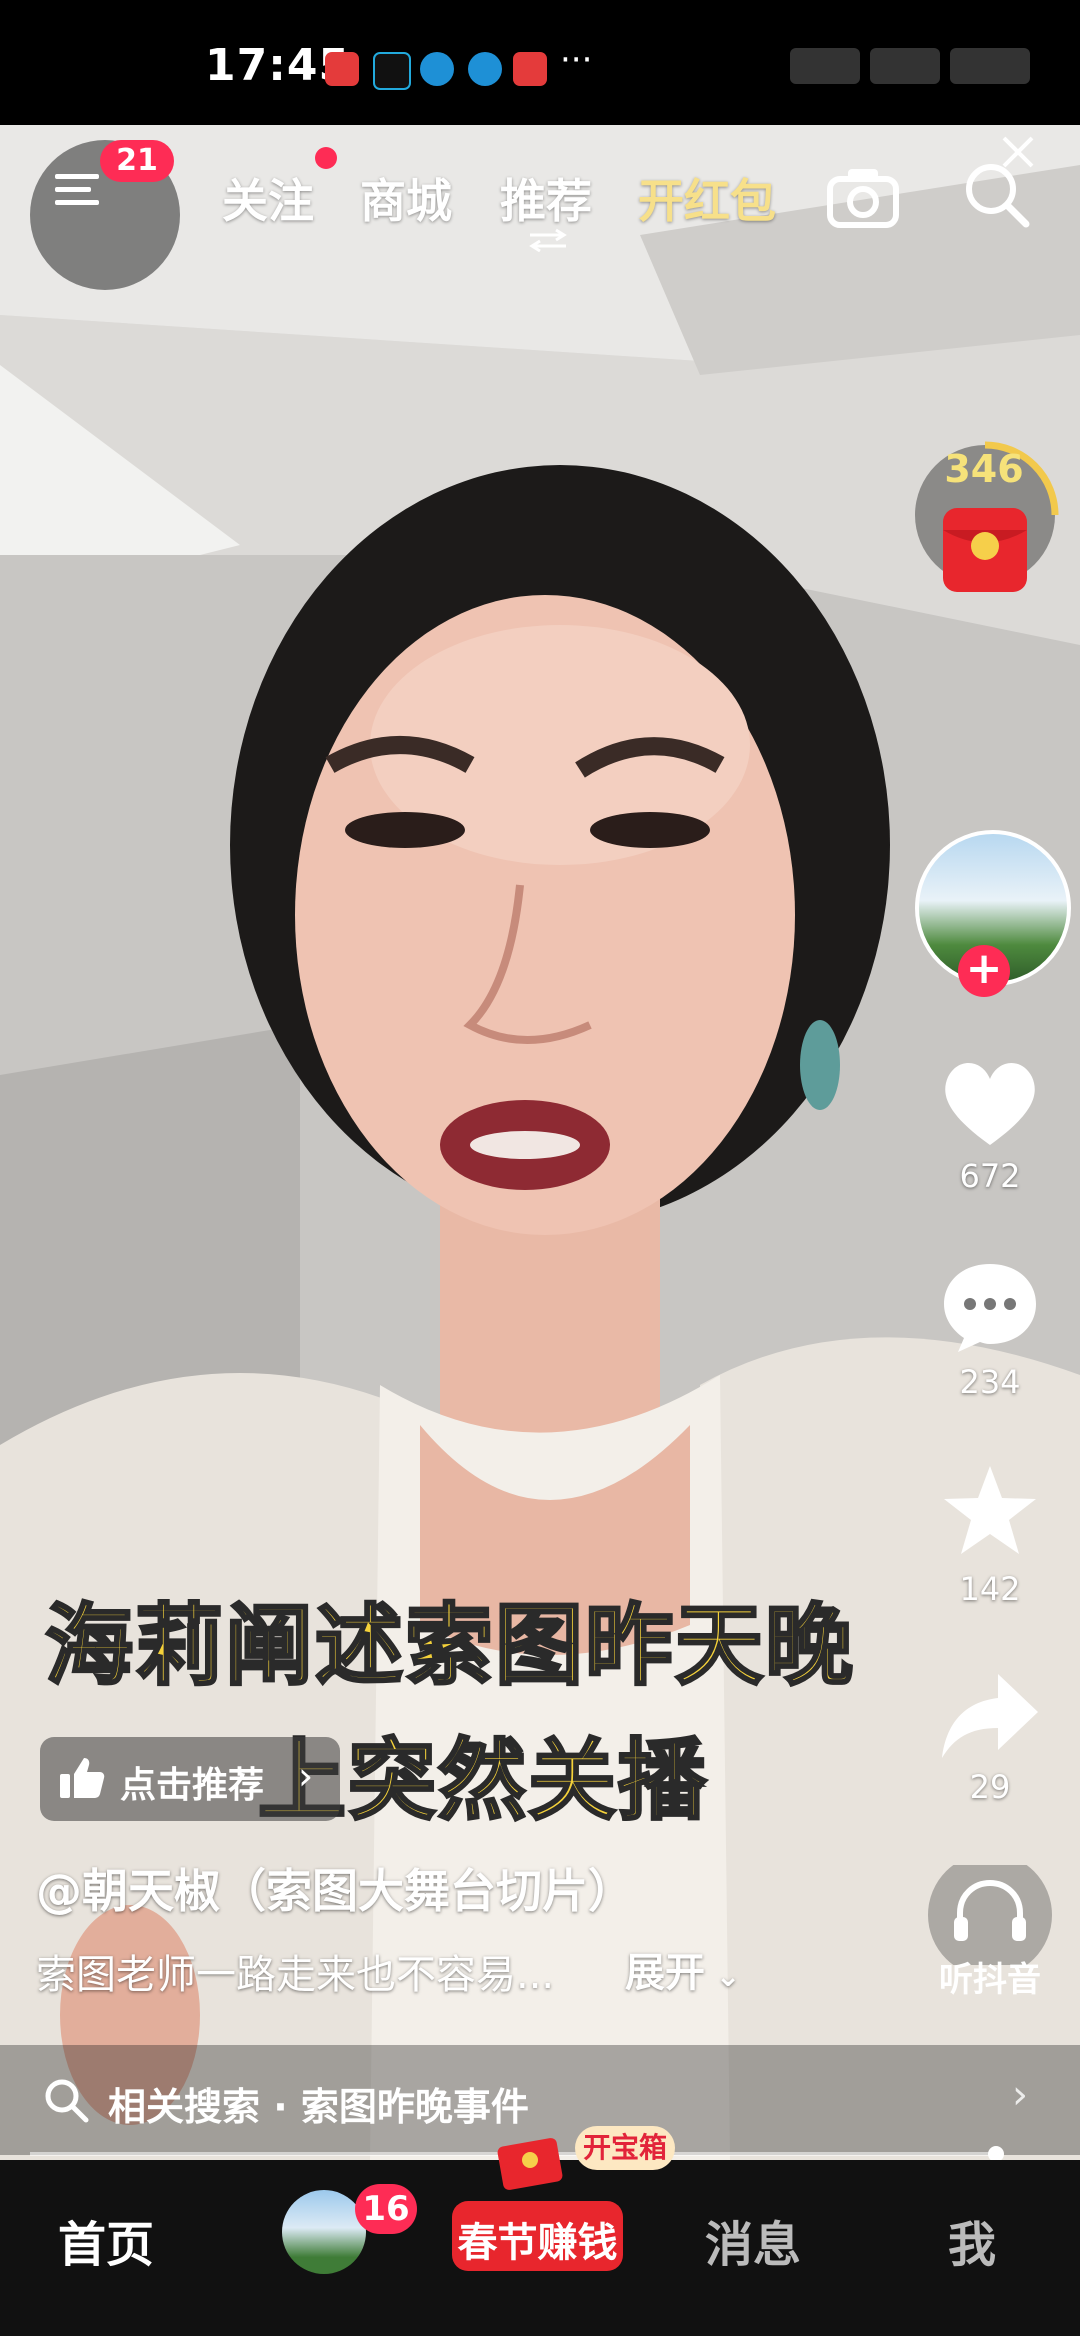  Describe the element at coordinates (707, 198) in the screenshot. I see `tab-red-packet: 开红包` at that location.